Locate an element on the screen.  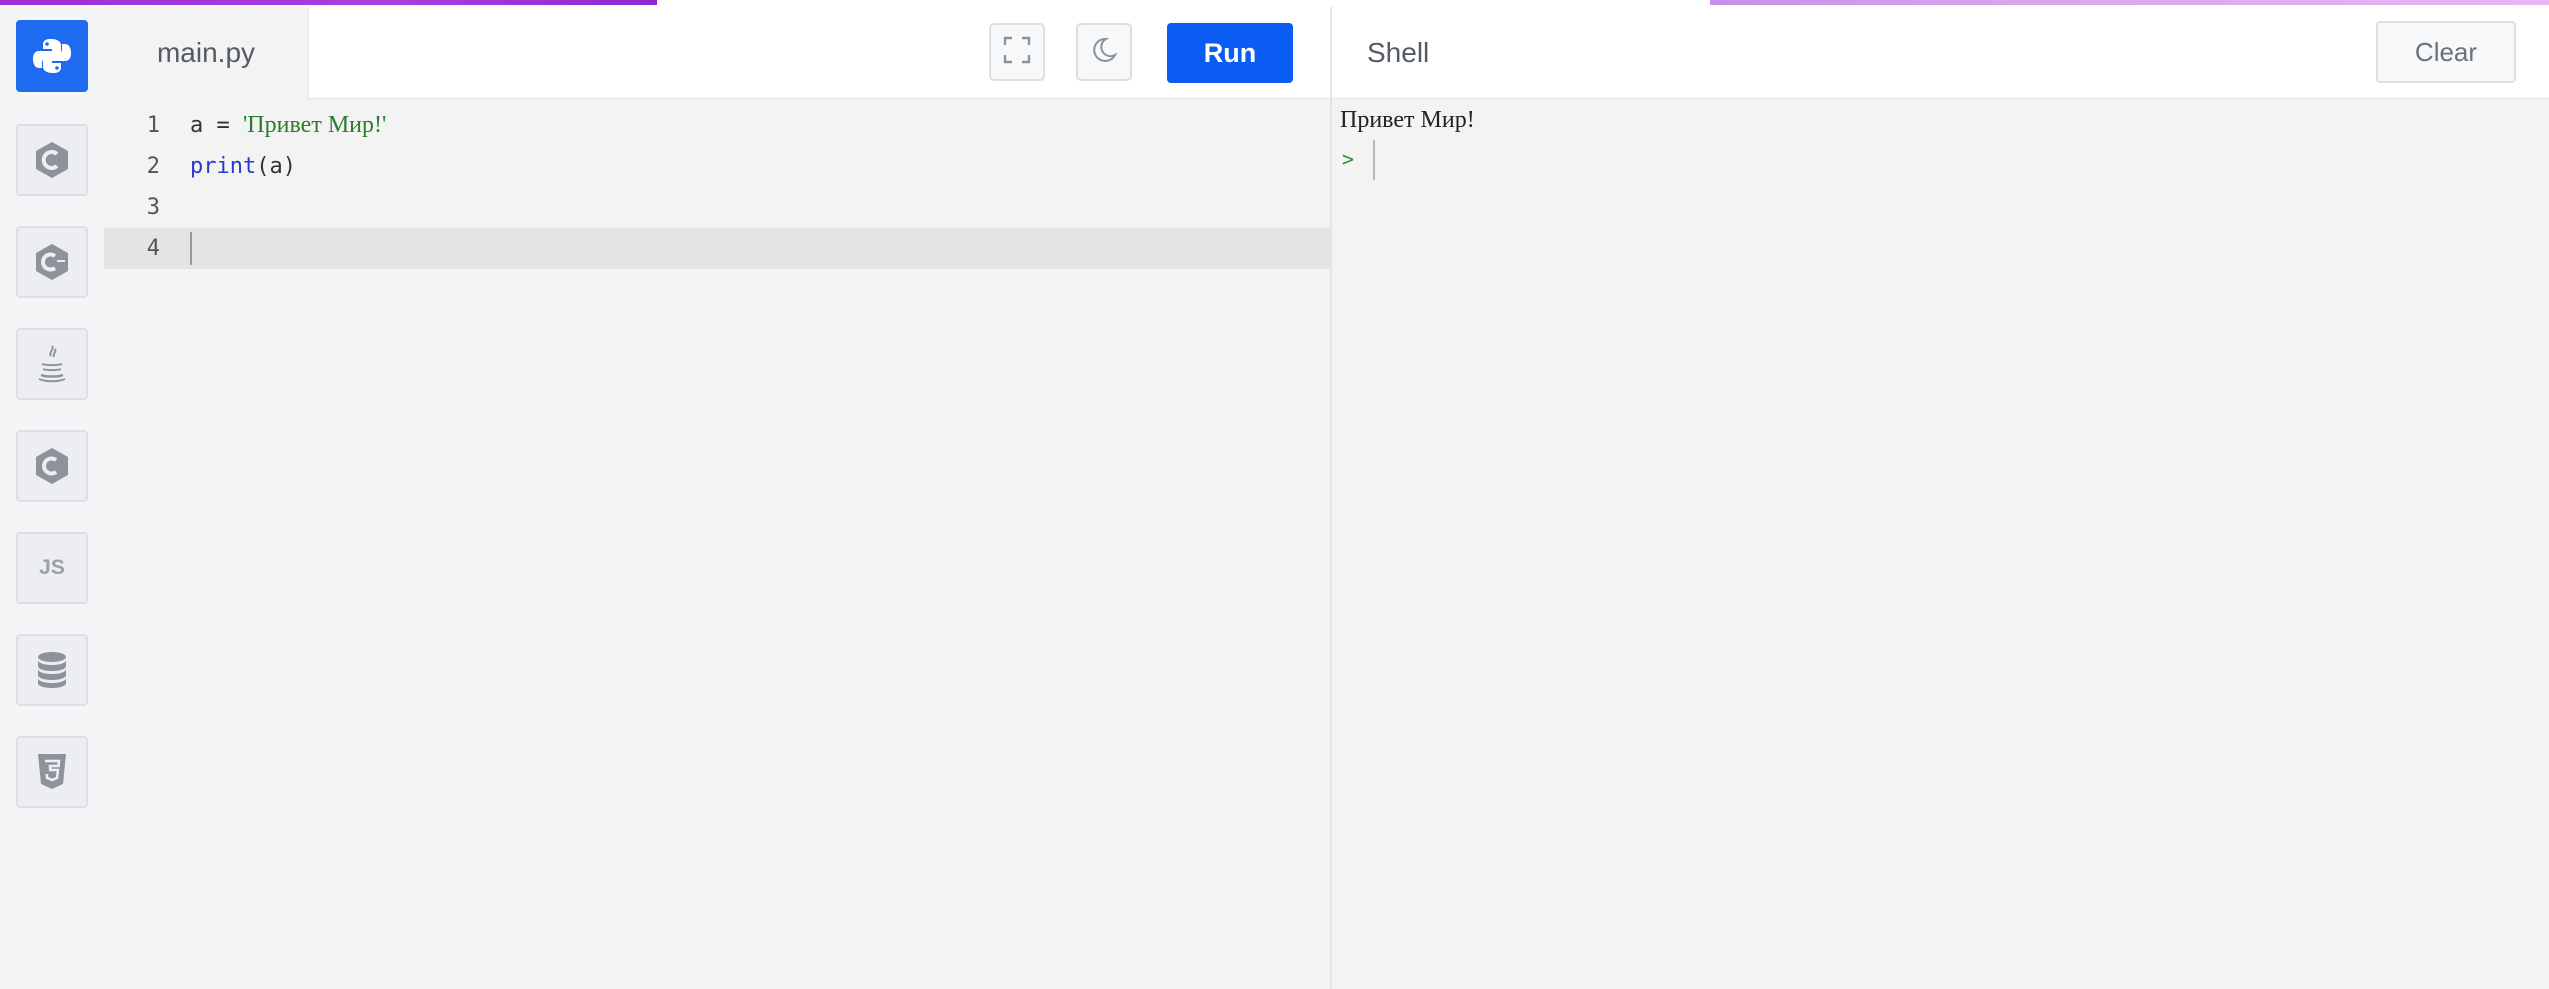
line-number: 1 is located at coordinates (153, 125).